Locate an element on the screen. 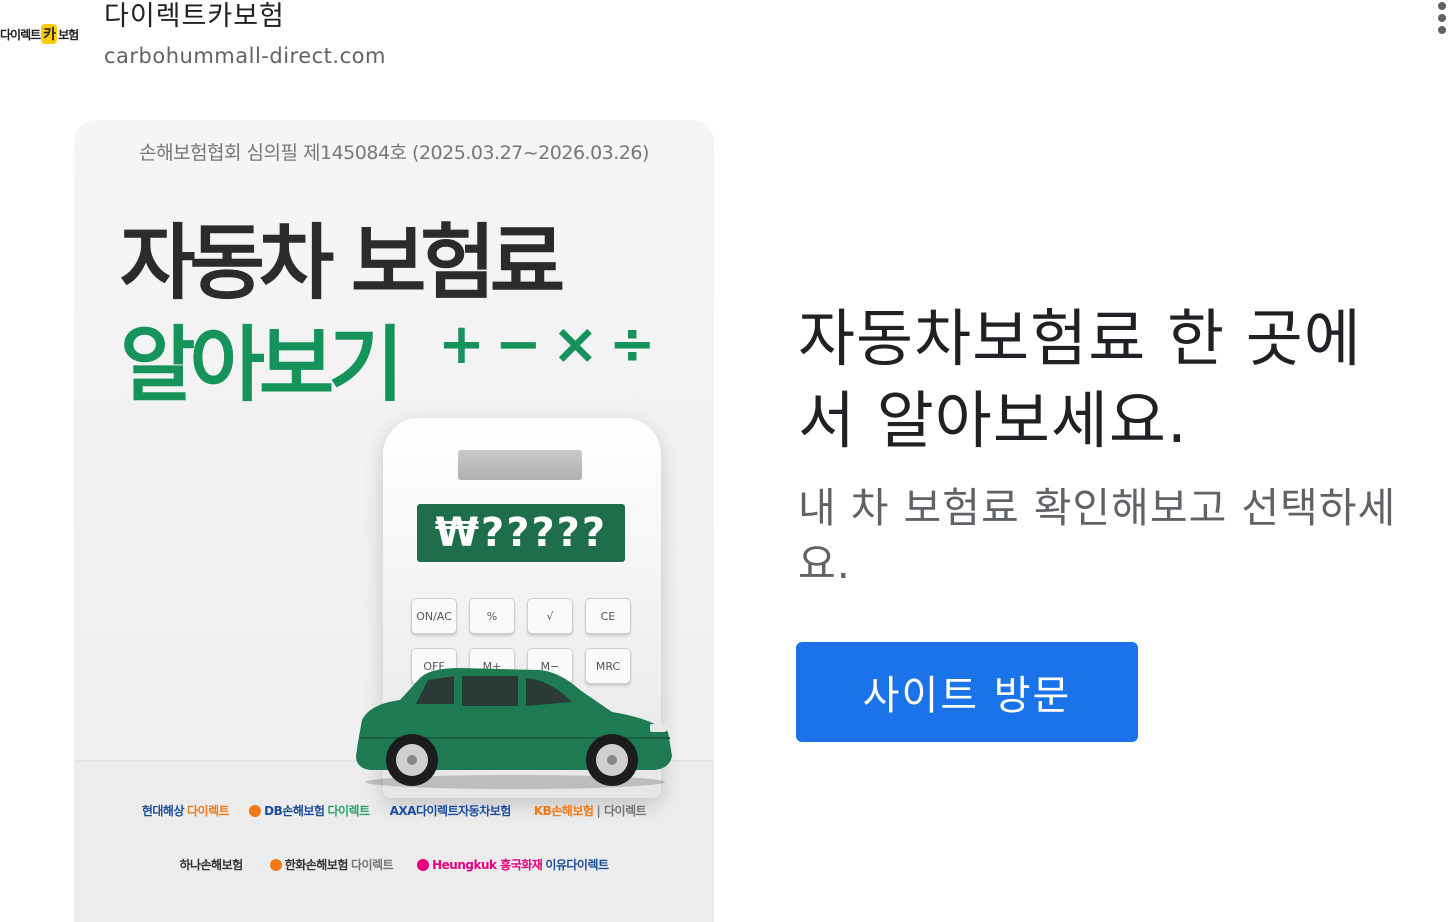  more-vertical-icon is located at coordinates (1442, 18).